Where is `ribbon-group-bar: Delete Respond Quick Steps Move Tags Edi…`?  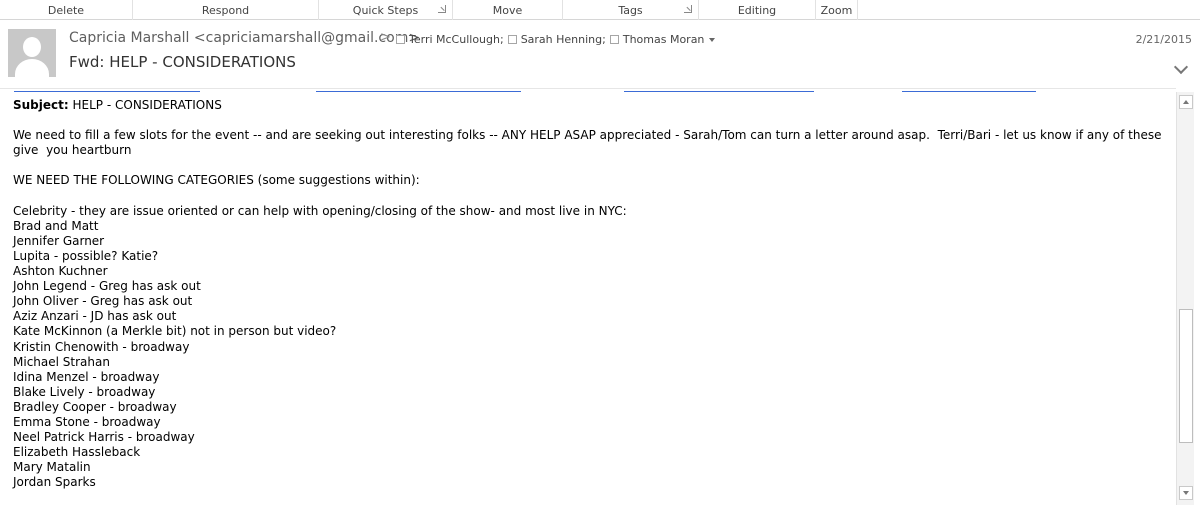 ribbon-group-bar: Delete Respond Quick Steps Move Tags Edi… is located at coordinates (600, 10).